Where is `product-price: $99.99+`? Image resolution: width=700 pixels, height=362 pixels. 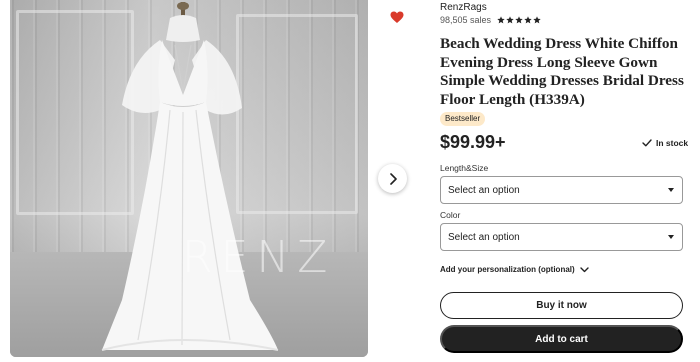
product-price: $99.99+ is located at coordinates (473, 142).